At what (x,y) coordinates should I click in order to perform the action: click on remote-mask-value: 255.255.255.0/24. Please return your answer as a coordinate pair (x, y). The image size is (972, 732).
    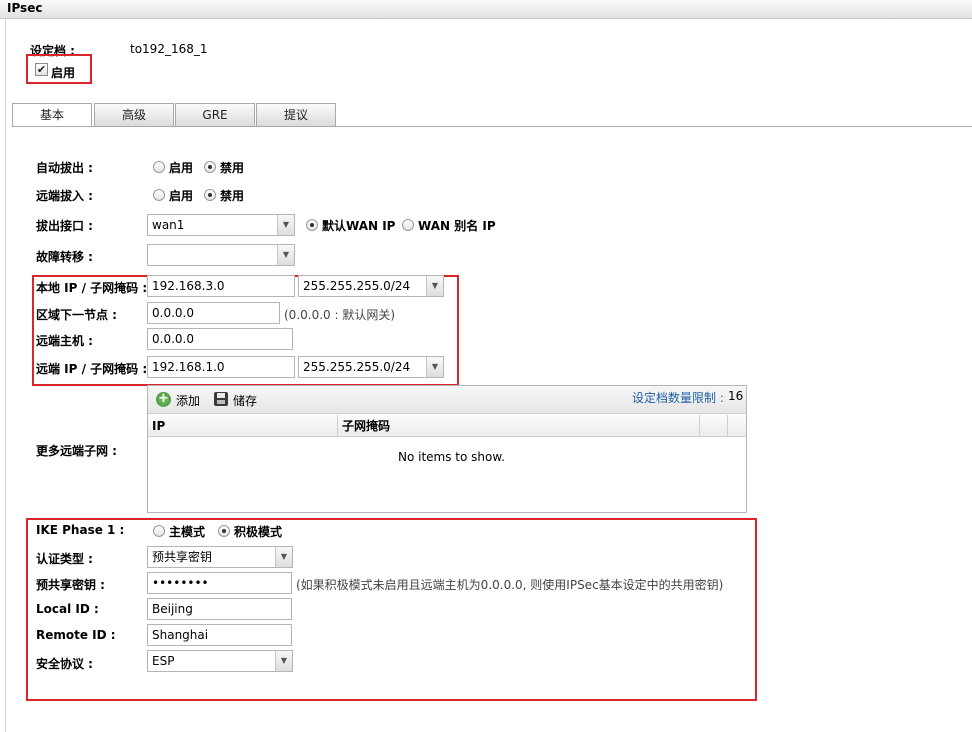
    Looking at the image, I should click on (357, 367).